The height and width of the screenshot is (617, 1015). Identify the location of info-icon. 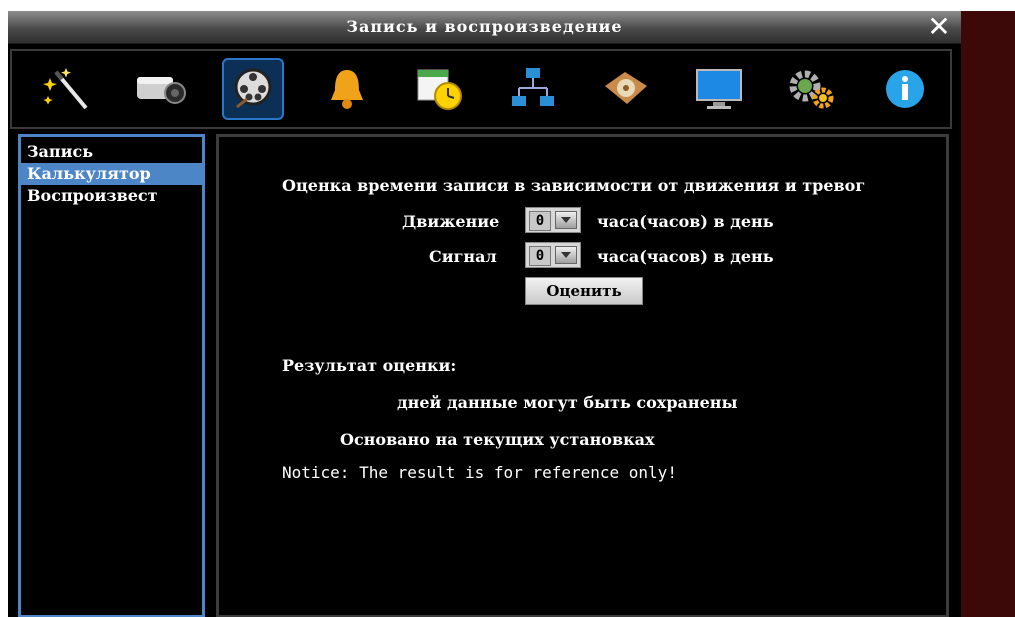
(905, 89).